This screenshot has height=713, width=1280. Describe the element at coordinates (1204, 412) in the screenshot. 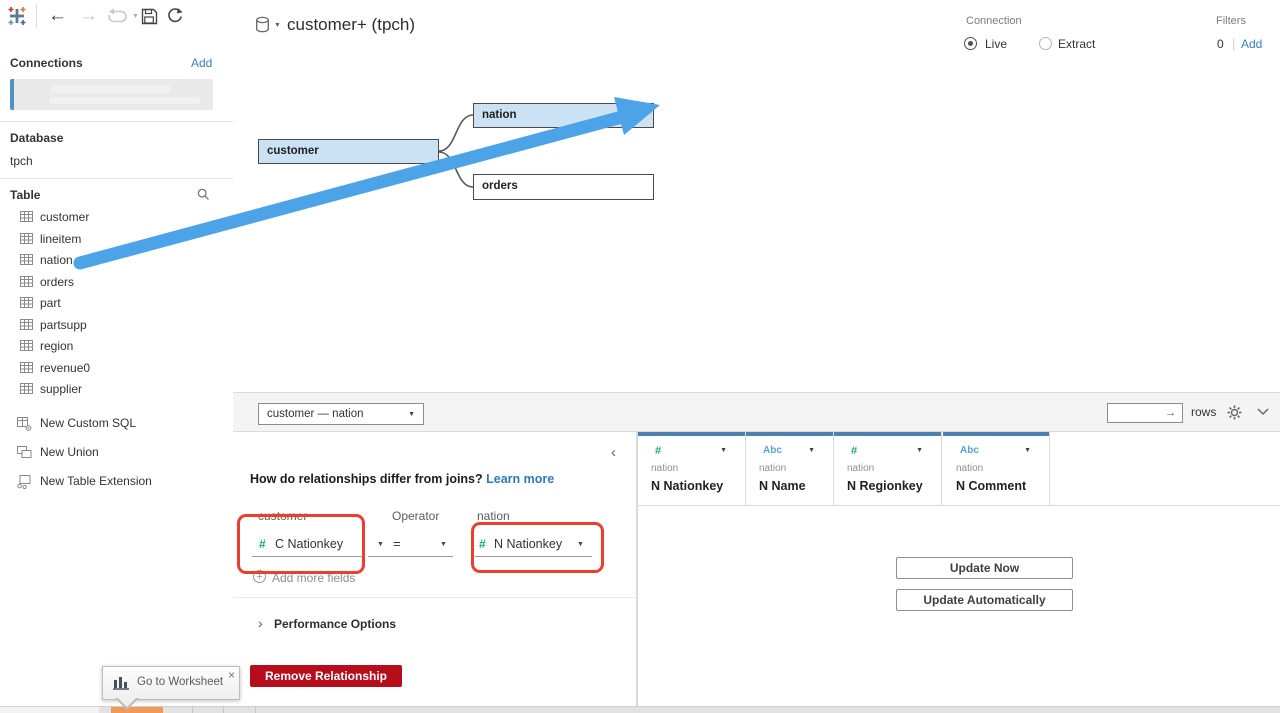

I see `rows-label: rows` at that location.